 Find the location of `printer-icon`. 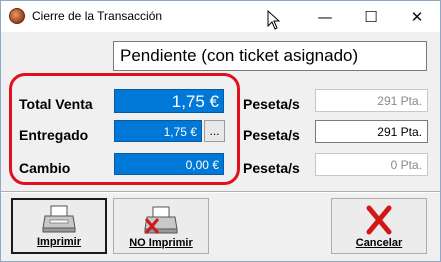

printer-icon is located at coordinates (59, 219).